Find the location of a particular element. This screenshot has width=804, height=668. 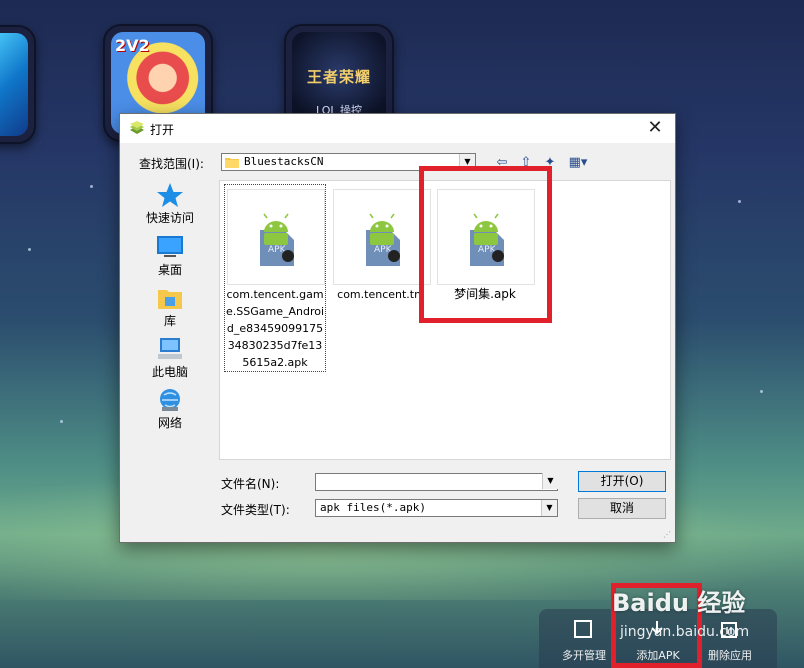

place-desktop: 桌面 is located at coordinates (170, 258).